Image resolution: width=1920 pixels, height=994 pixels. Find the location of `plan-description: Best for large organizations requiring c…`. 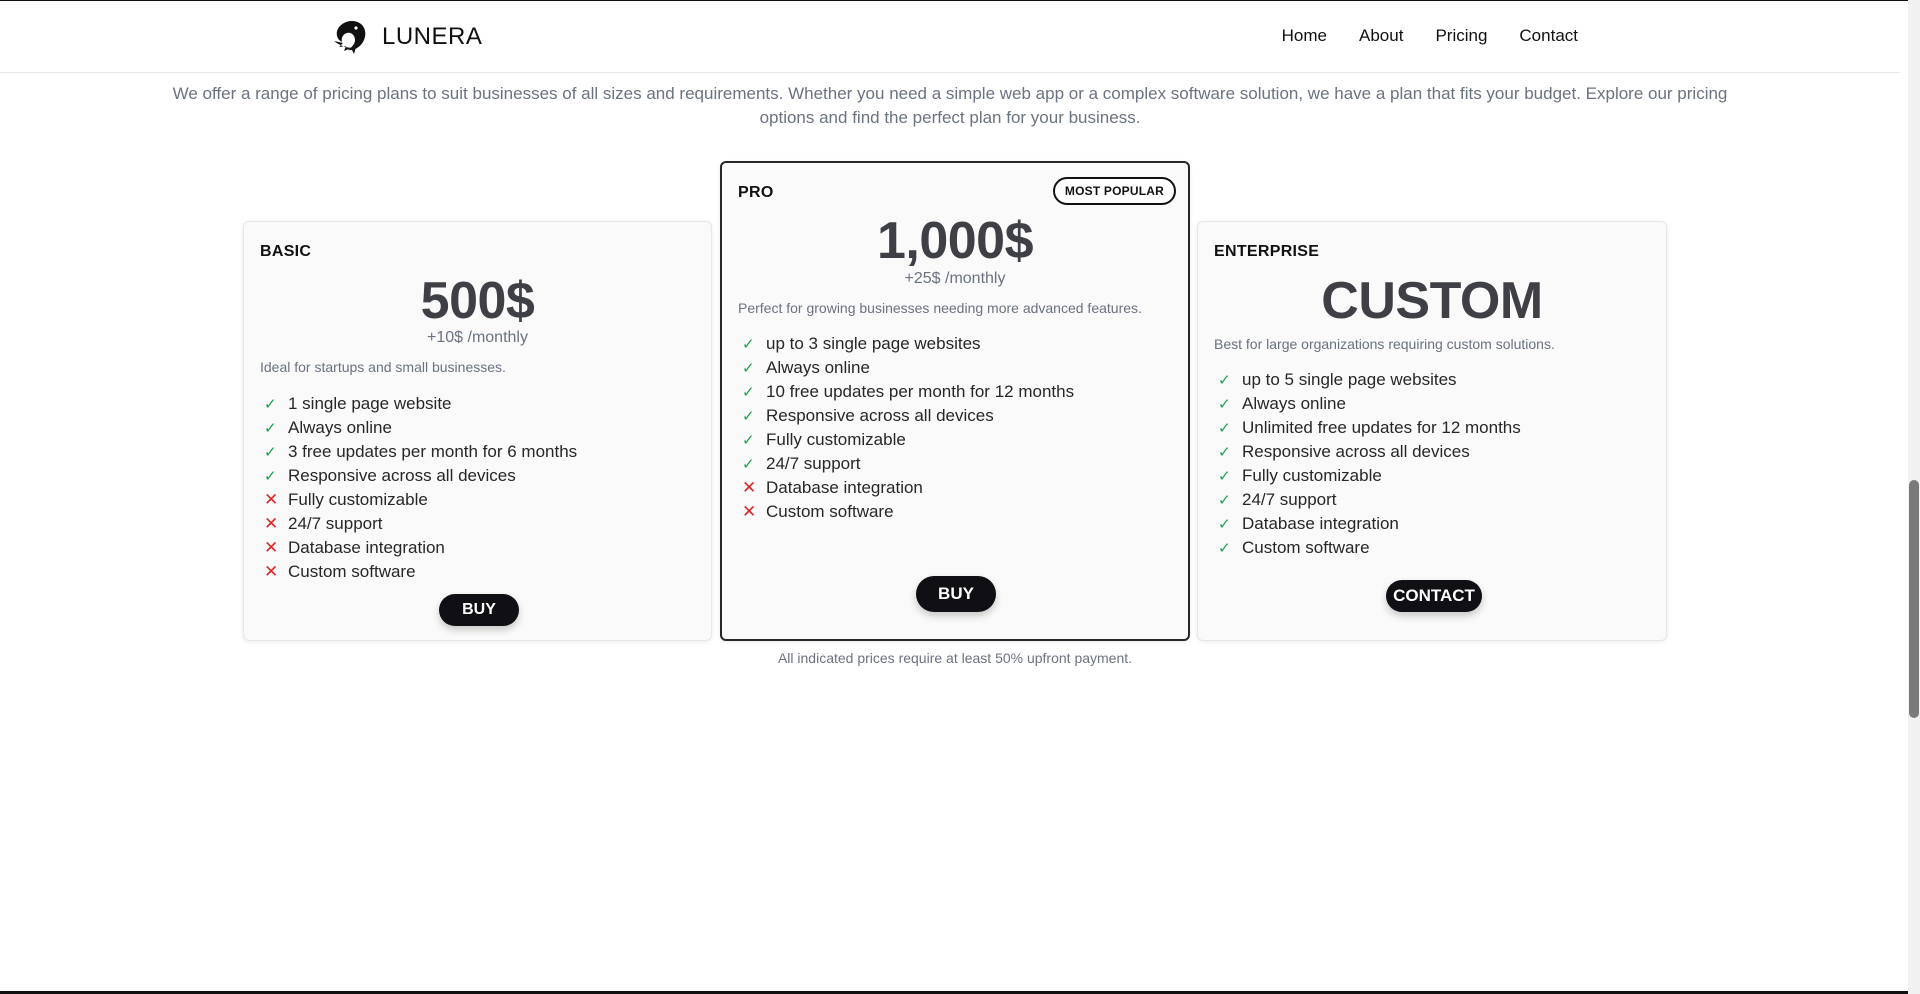

plan-description: Best for large organizations requiring c… is located at coordinates (1384, 344).